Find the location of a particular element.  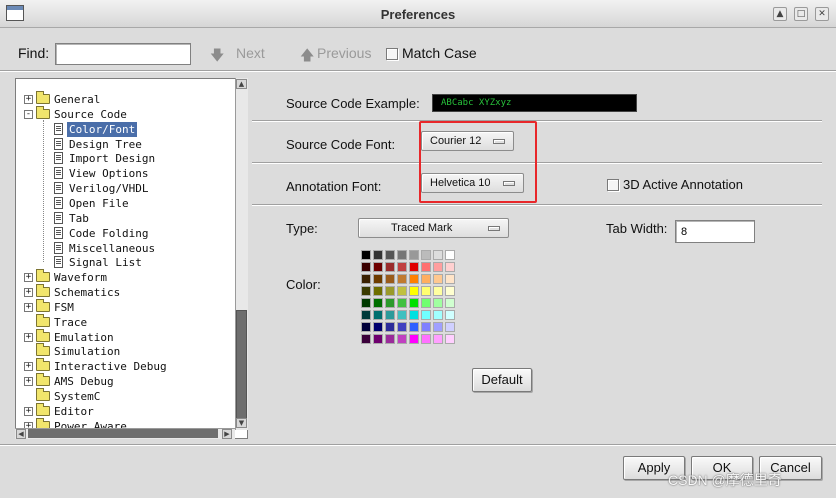

tree-item: Tab is located at coordinates (126, 218).